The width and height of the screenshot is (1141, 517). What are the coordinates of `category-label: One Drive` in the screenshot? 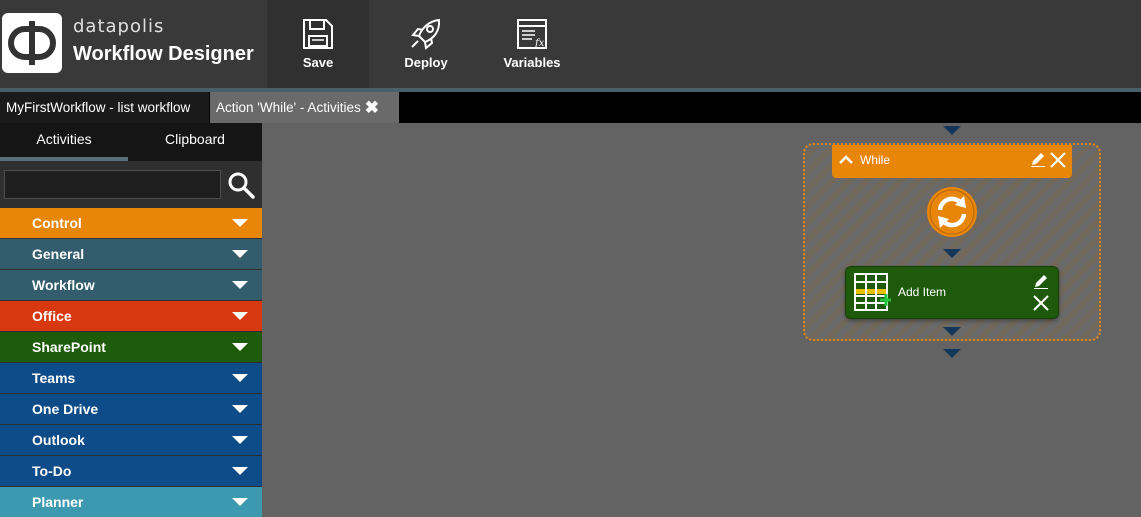 It's located at (65, 409).